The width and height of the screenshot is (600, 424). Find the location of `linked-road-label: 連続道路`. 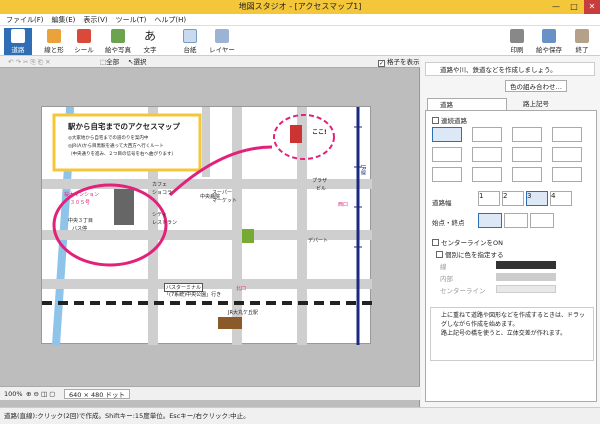

linked-road-label: 連続道路 is located at coordinates (454, 121).